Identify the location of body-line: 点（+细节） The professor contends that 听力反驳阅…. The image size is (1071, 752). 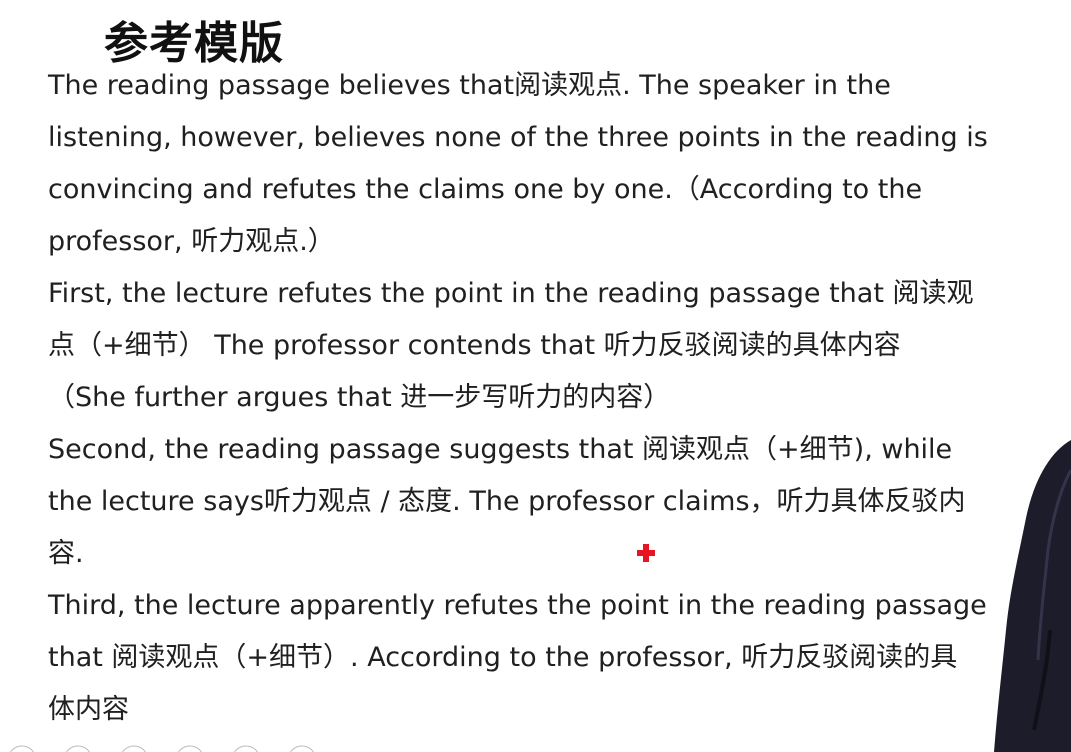
(474, 345).